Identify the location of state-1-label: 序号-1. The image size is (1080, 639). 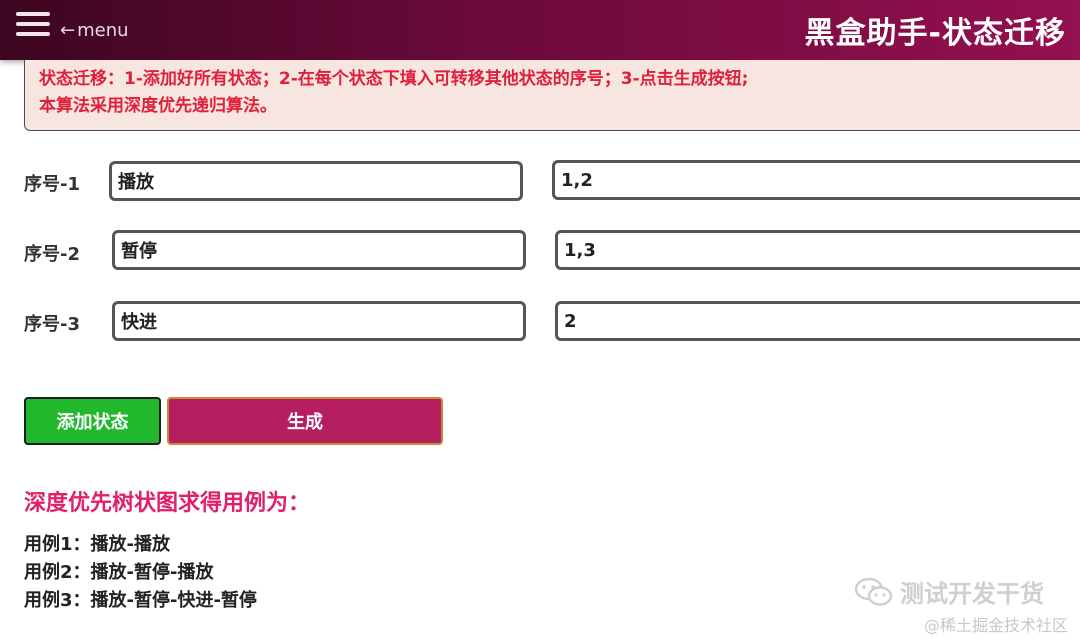
(52, 184).